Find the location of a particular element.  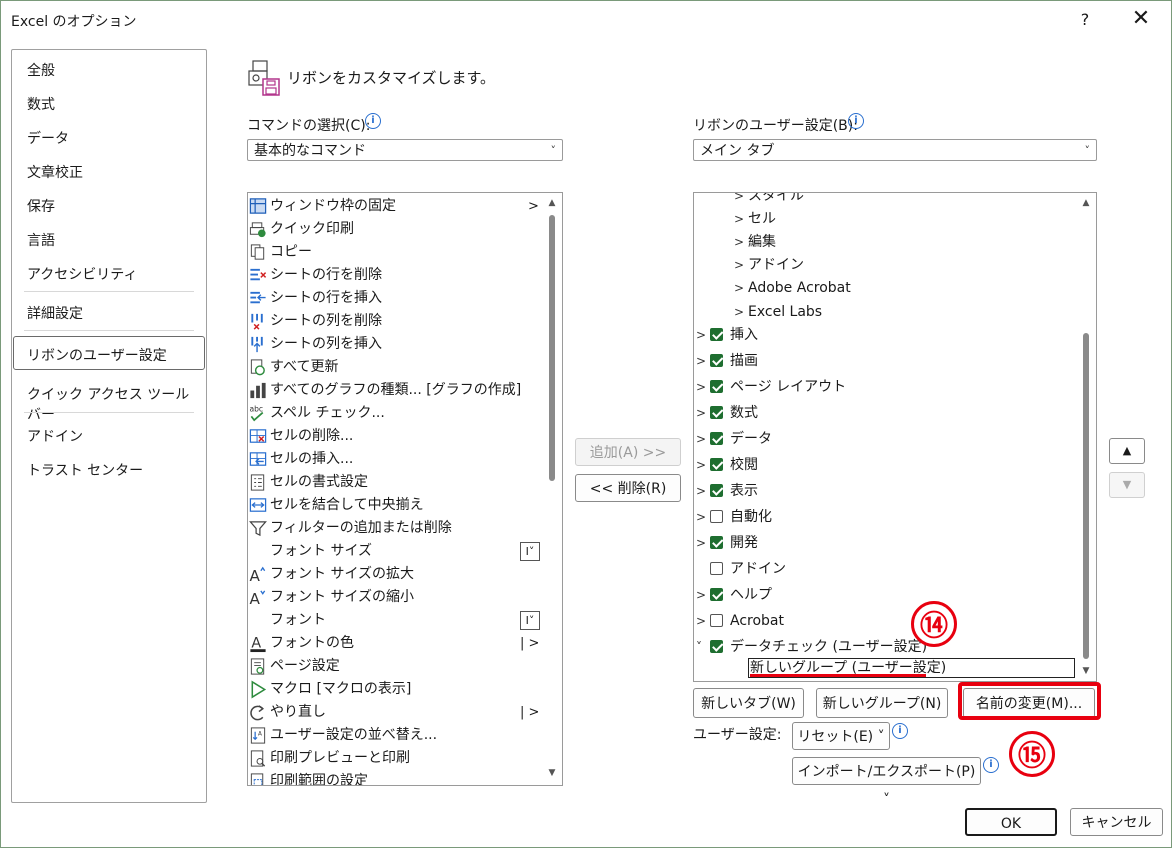

move-up-button: ▲ is located at coordinates (1127, 451).